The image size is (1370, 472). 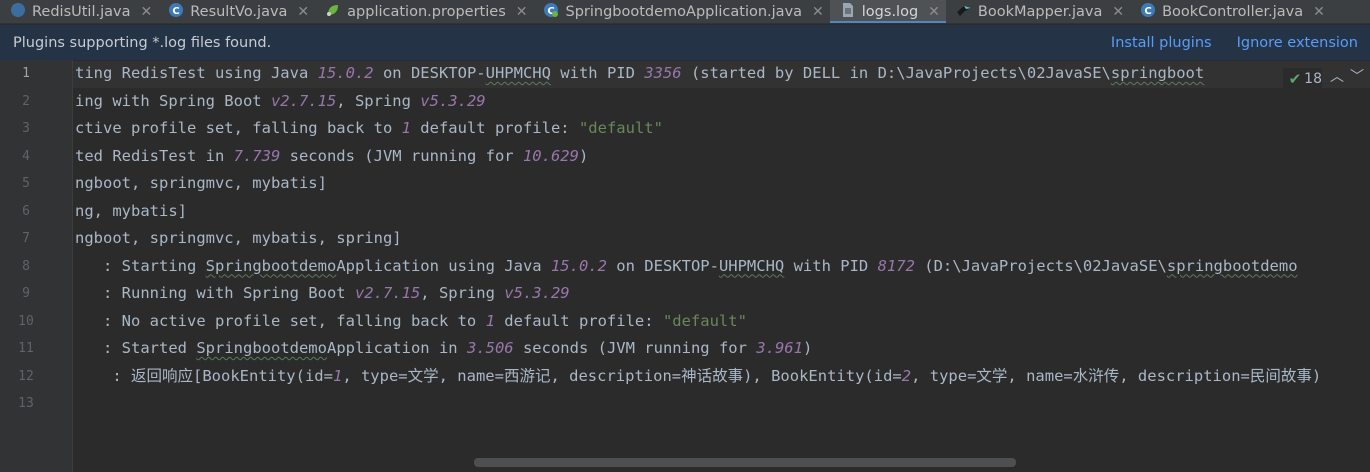 What do you see at coordinates (36, 266) in the screenshot?
I see `line-number-gutter: 1 2 3 4 5 6 7 8 9 10 11 12 13` at bounding box center [36, 266].